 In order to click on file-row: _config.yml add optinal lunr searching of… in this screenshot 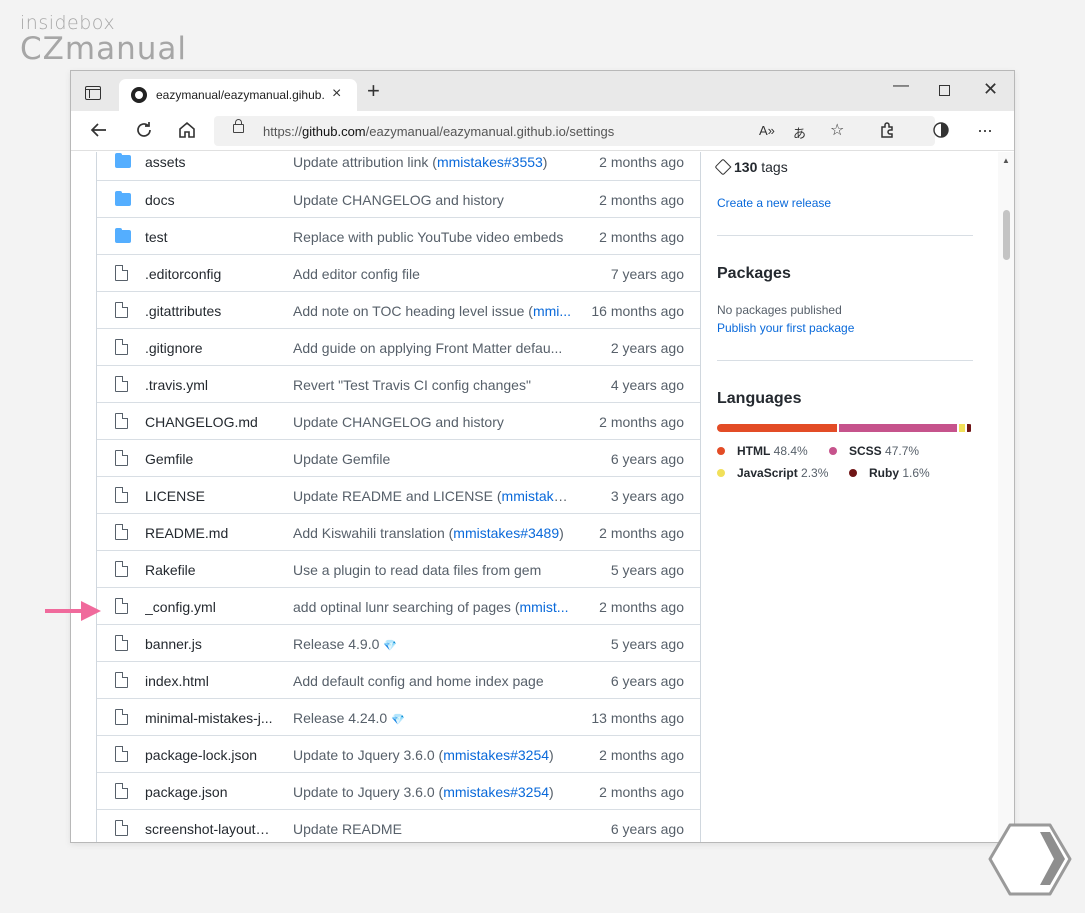, I will do `click(398, 605)`.